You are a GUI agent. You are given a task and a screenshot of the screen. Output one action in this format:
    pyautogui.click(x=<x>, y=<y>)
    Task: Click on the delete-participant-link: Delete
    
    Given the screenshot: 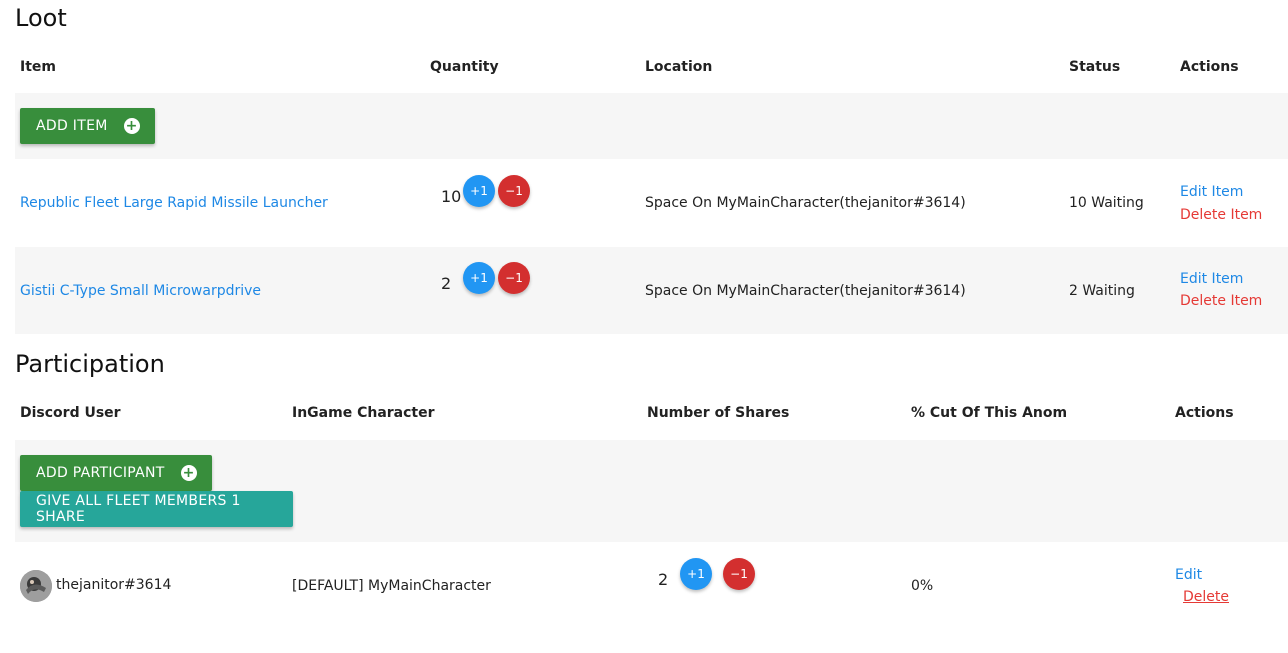 What is the action you would take?
    pyautogui.click(x=1206, y=597)
    